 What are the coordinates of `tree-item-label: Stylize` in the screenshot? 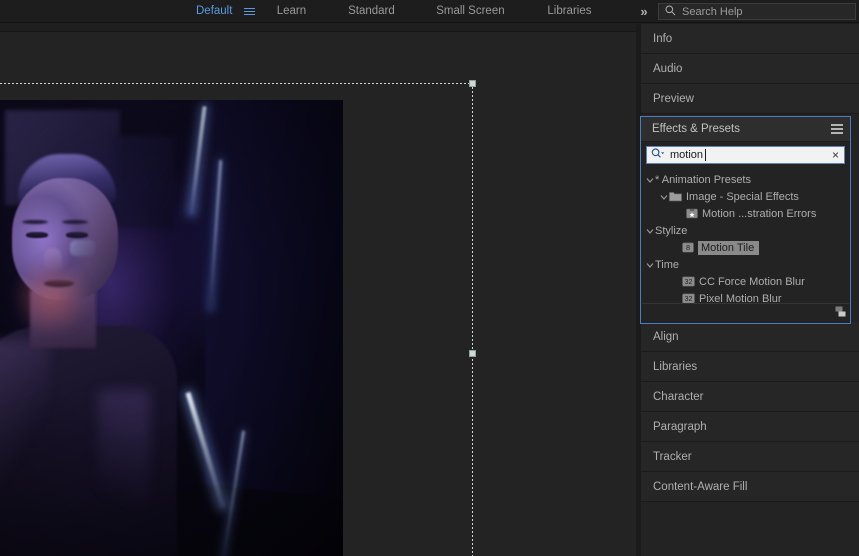 It's located at (671, 230).